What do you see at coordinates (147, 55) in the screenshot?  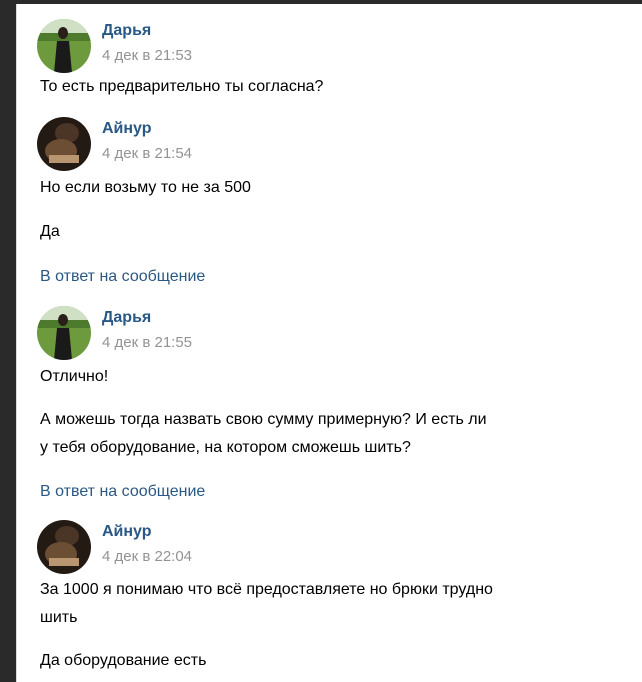 I see `message-date: 4 дек в 21:53` at bounding box center [147, 55].